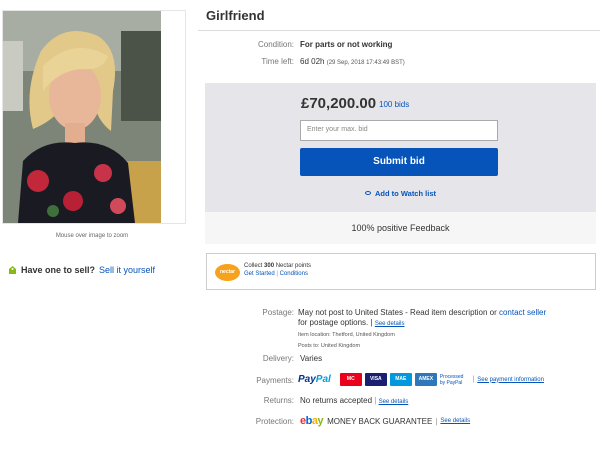 This screenshot has height=450, width=600. What do you see at coordinates (510, 380) in the screenshot?
I see `see-payment-information-link: See payment information` at bounding box center [510, 380].